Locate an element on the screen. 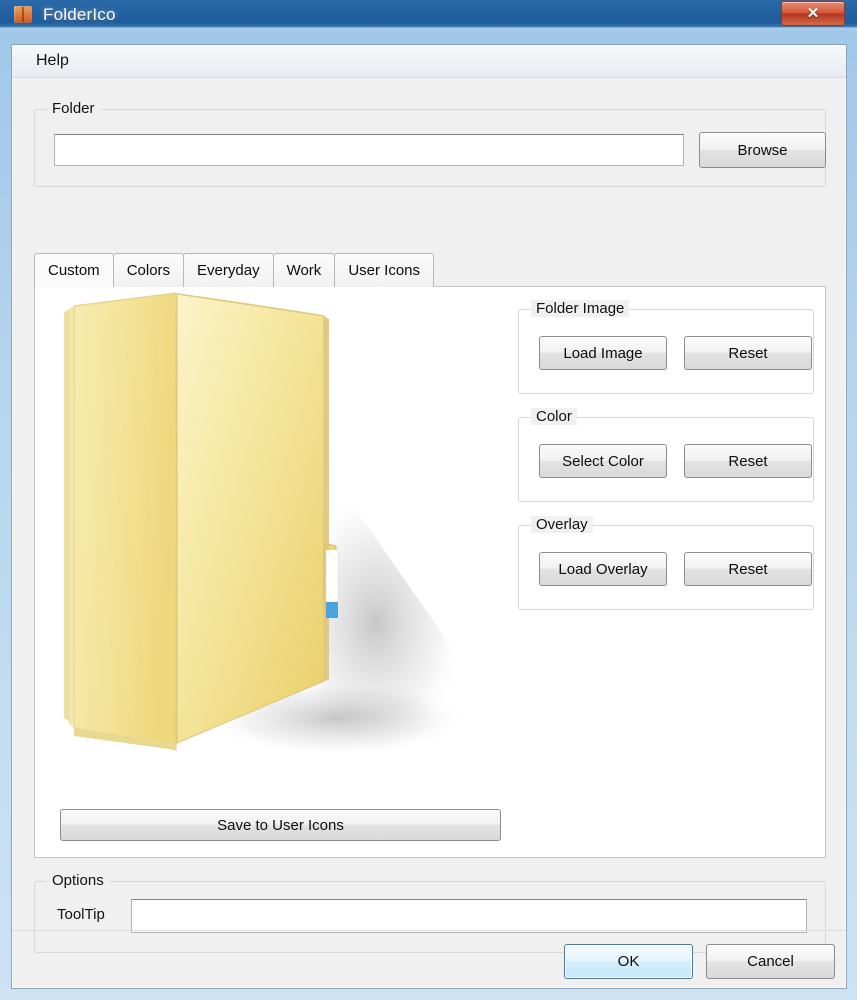 Image resolution: width=857 pixels, height=1000 pixels. close-icon: ✕ is located at coordinates (813, 13).